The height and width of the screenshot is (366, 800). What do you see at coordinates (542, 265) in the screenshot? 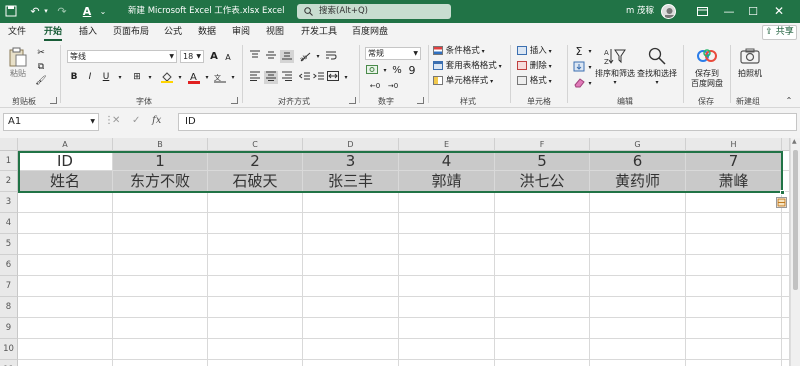
I see `cell-f6` at bounding box center [542, 265].